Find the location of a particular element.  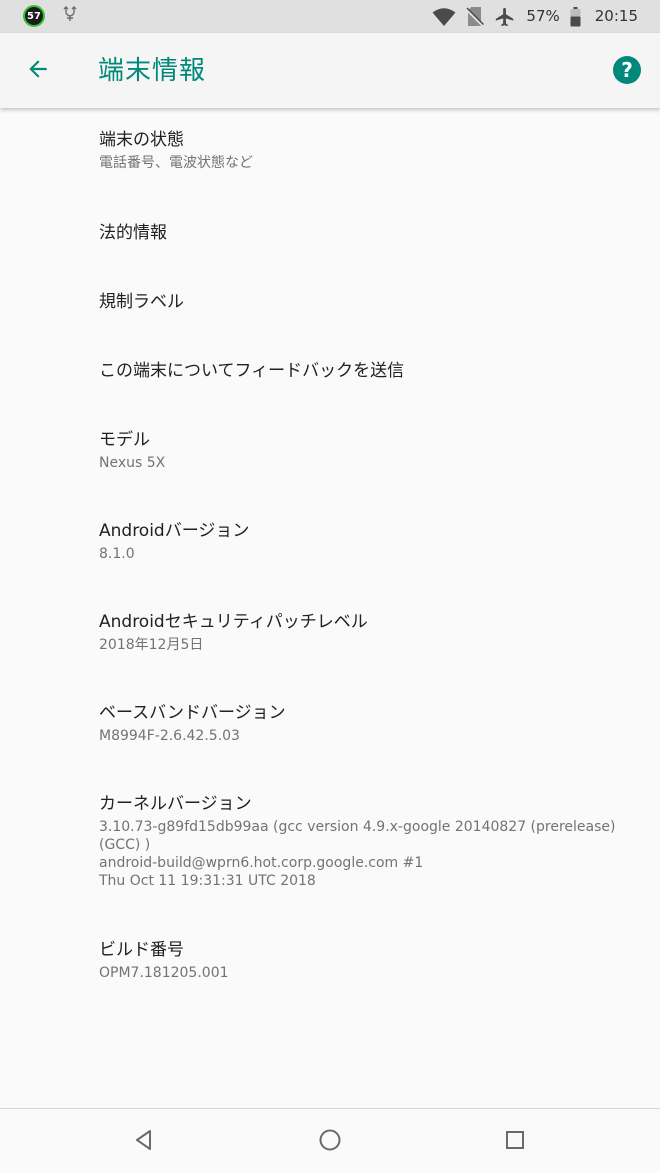

item-title: カーネルバージョン is located at coordinates (175, 804).